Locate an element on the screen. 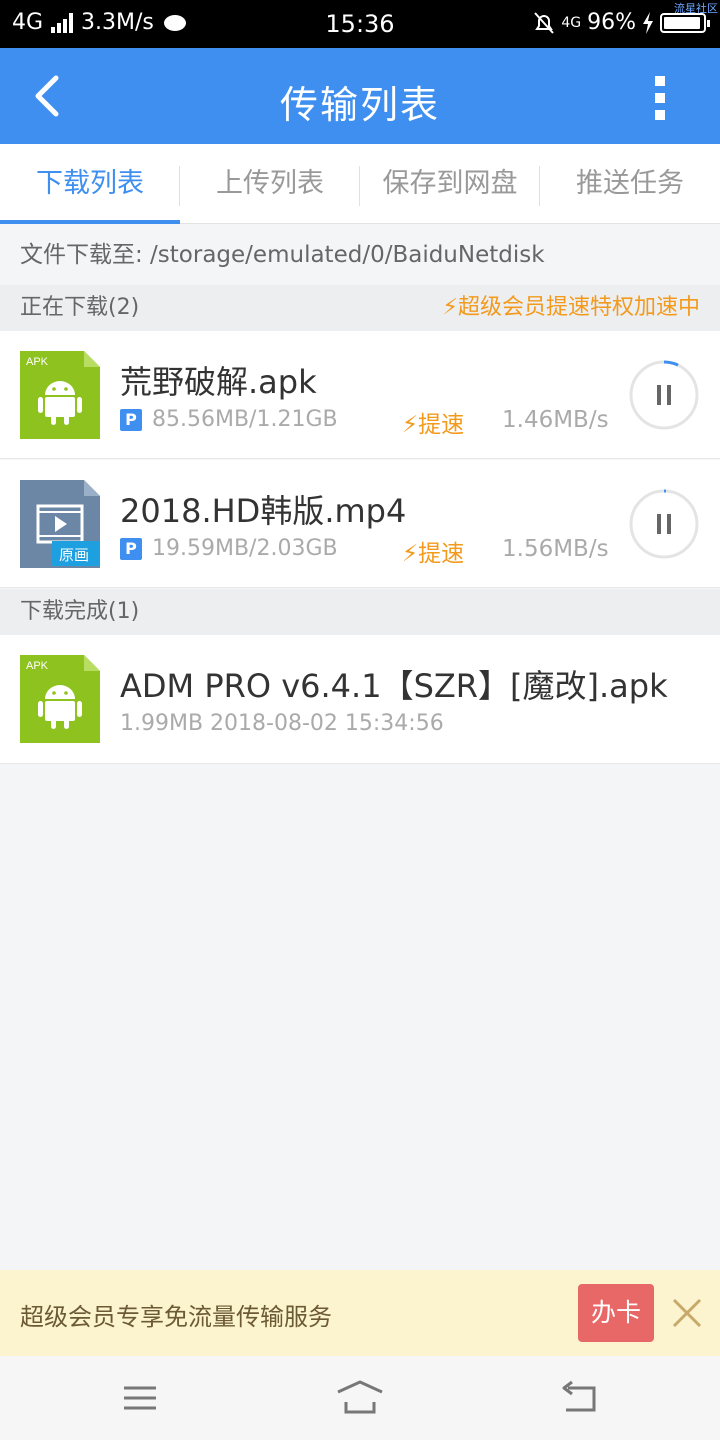  section-label: 正在下载(2) is located at coordinates (80, 307).